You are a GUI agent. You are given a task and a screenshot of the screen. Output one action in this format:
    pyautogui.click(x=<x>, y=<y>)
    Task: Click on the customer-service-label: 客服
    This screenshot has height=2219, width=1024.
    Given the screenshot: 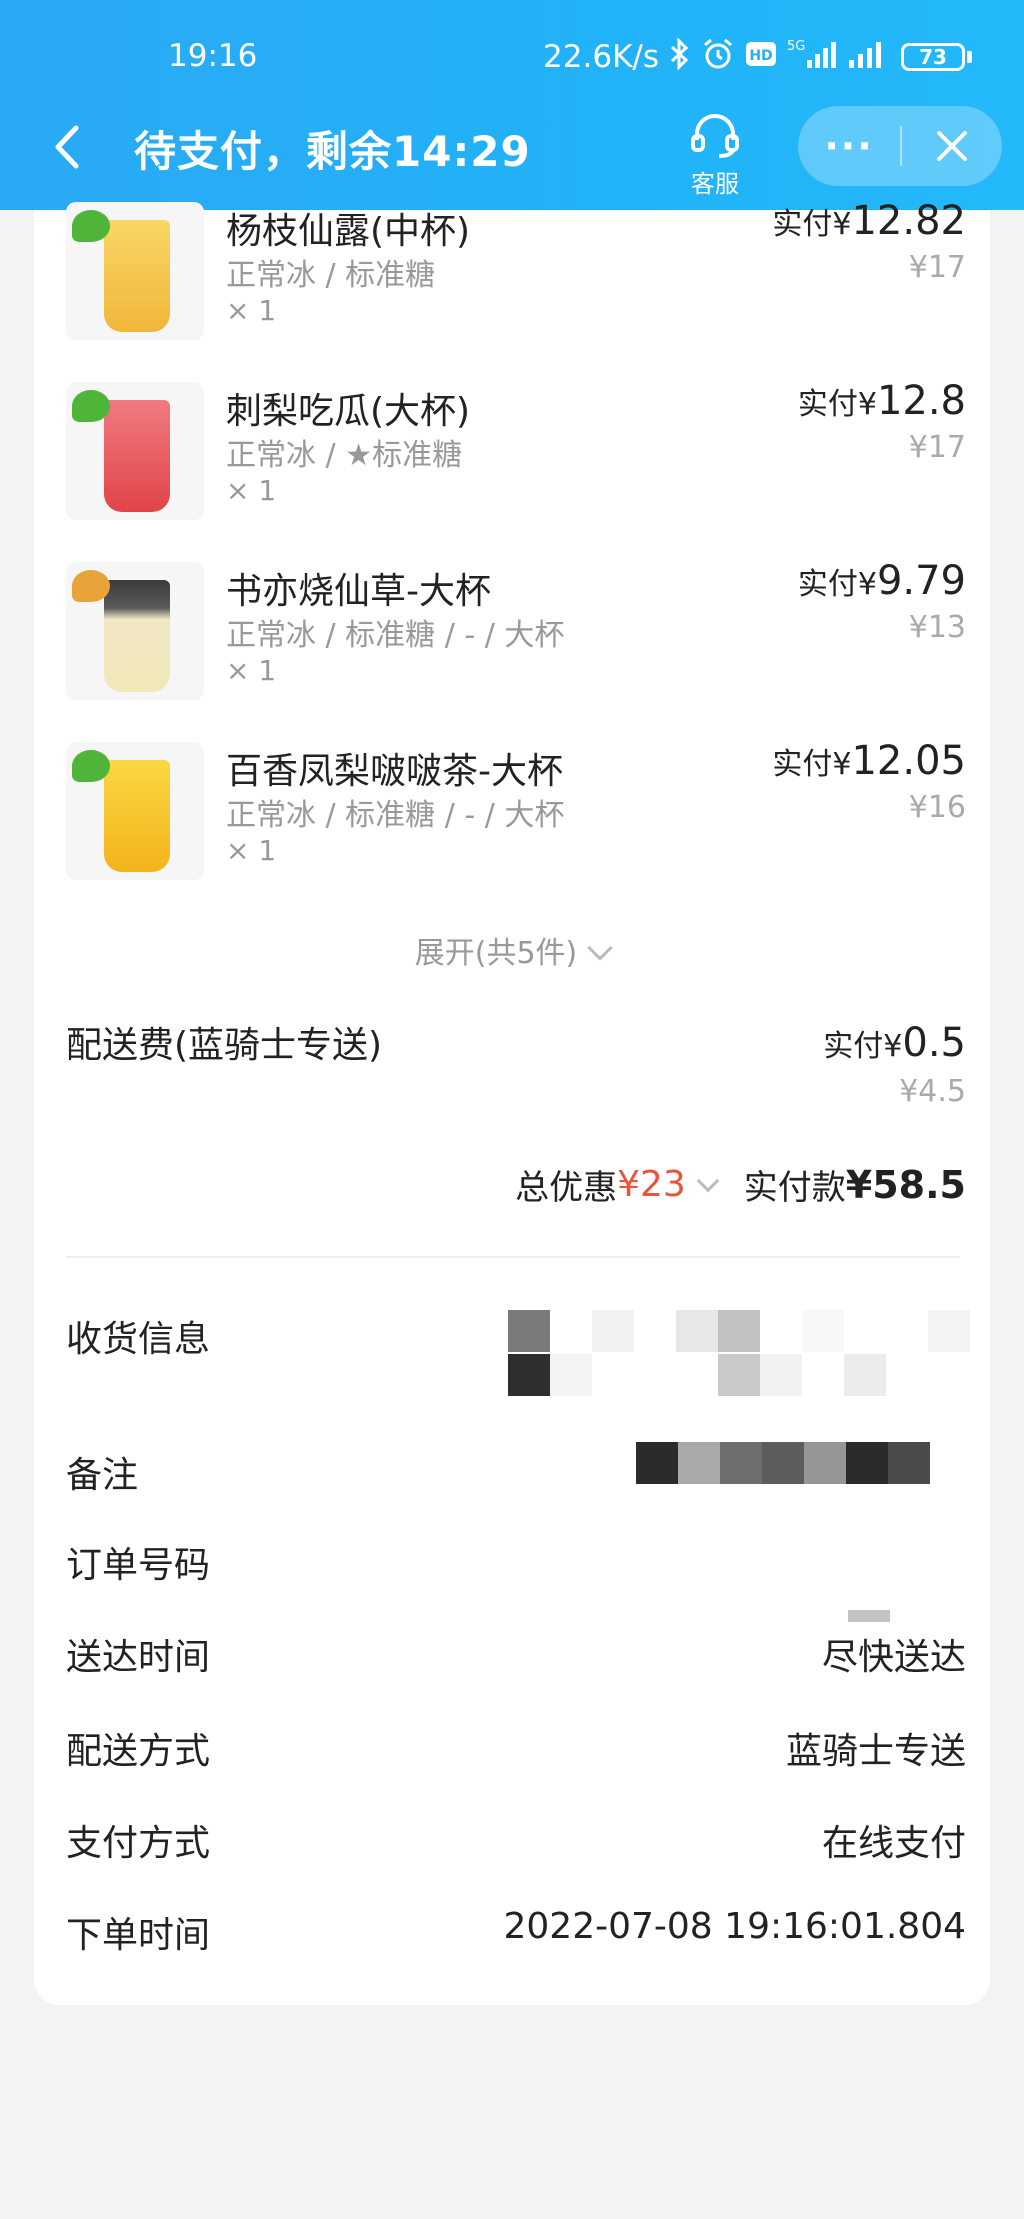 What is the action you would take?
    pyautogui.click(x=715, y=184)
    